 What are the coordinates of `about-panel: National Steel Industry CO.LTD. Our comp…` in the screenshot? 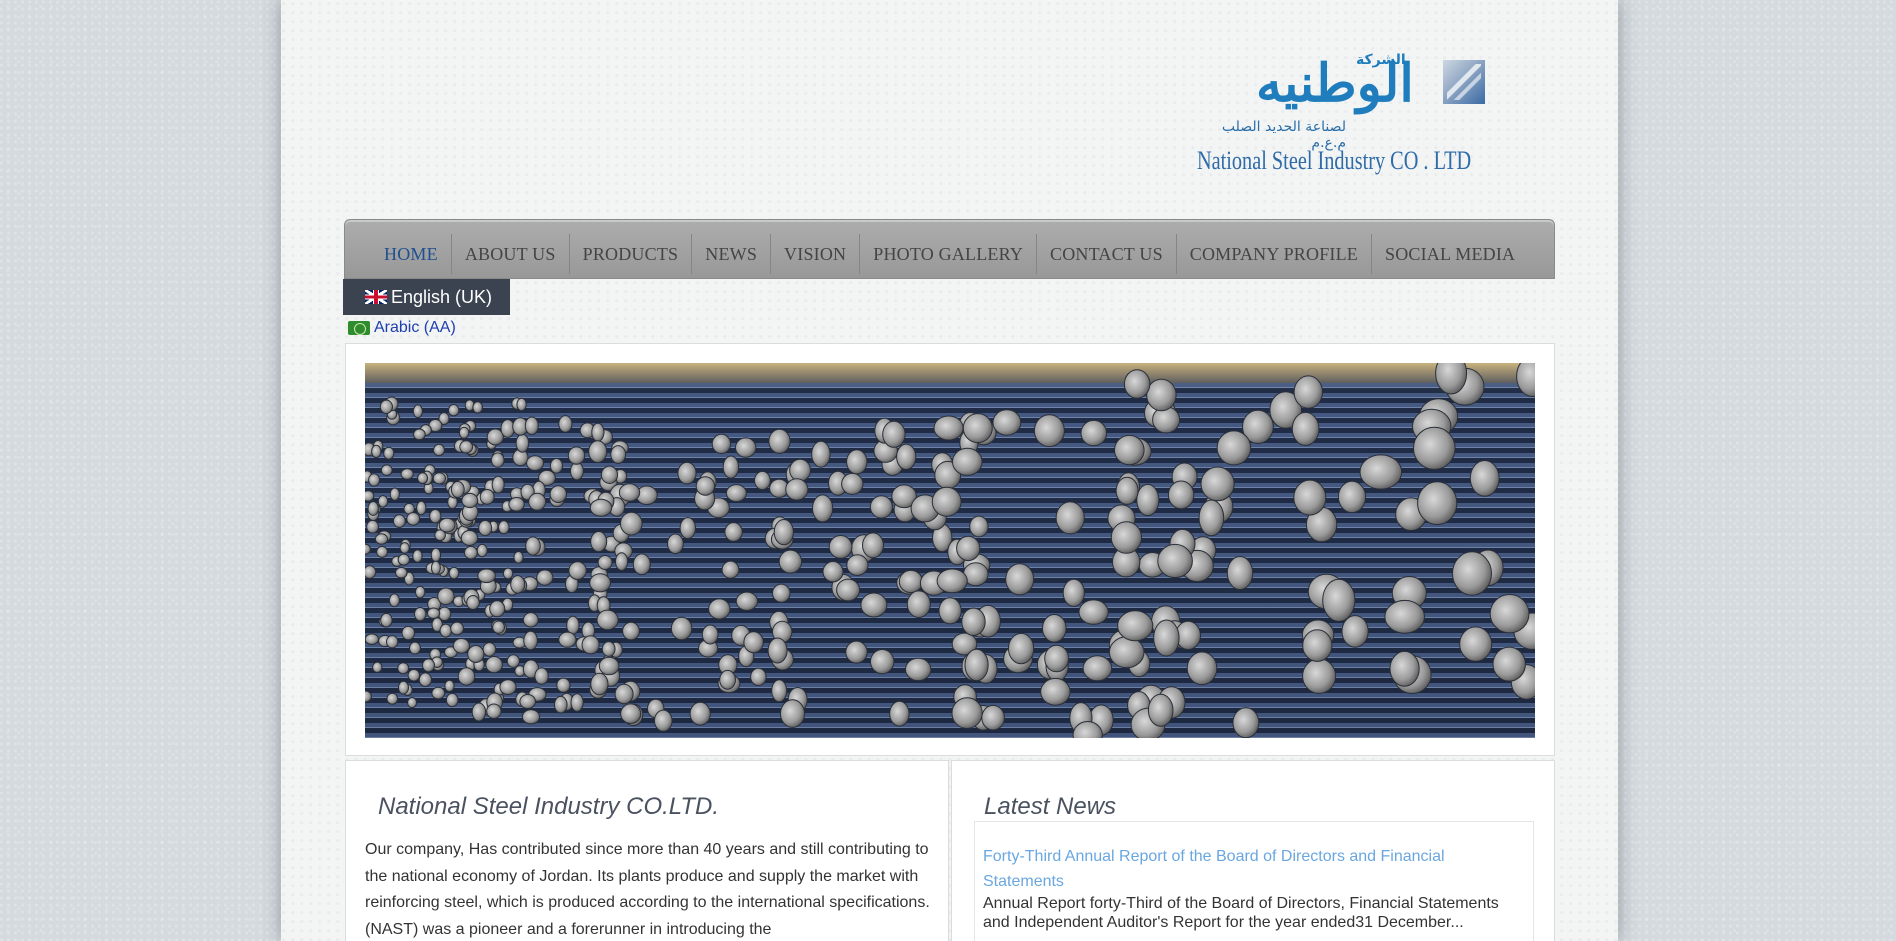 It's located at (647, 850).